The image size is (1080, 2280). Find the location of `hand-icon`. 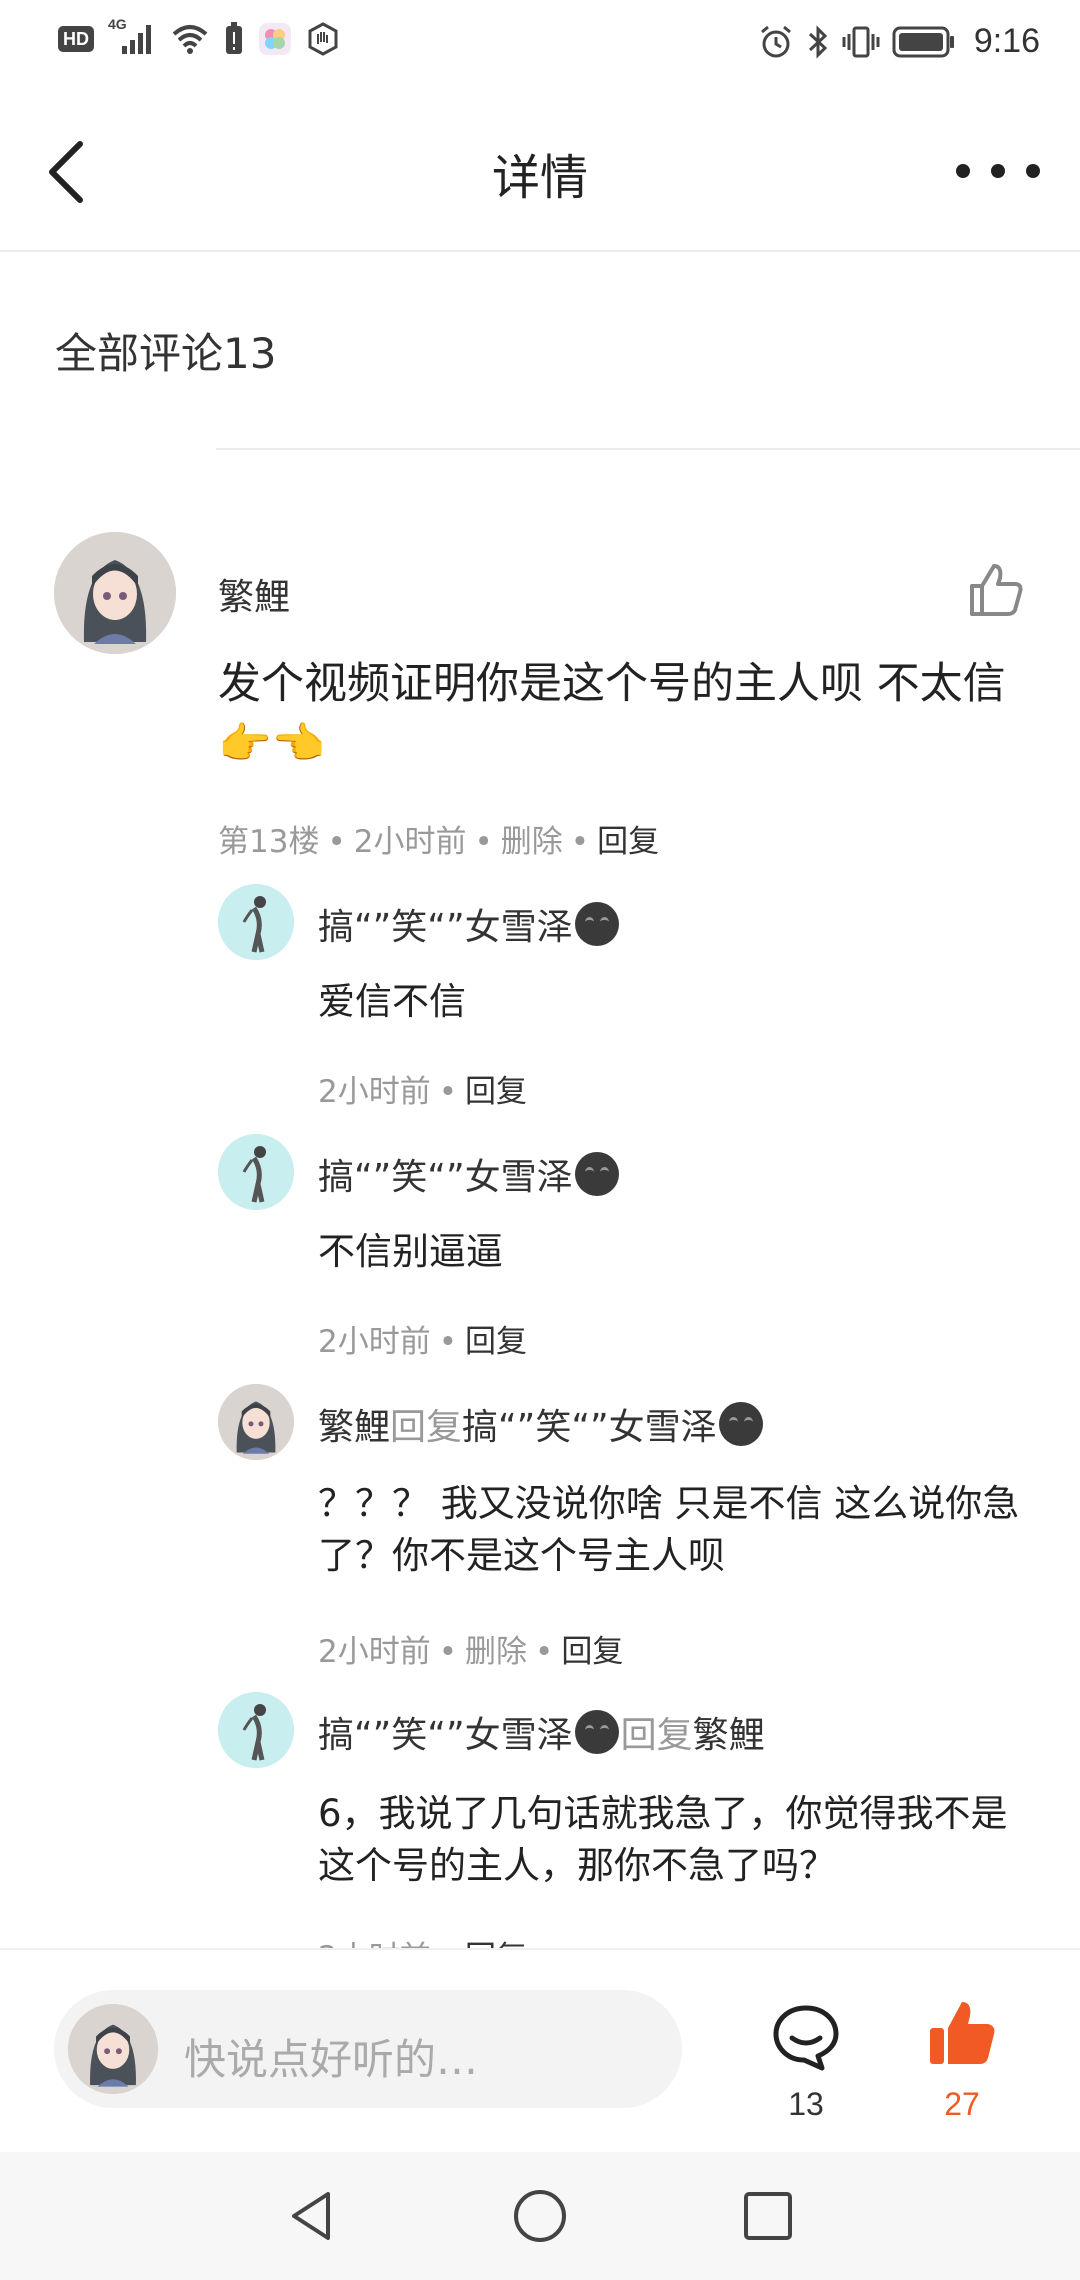

hand-icon is located at coordinates (323, 39).